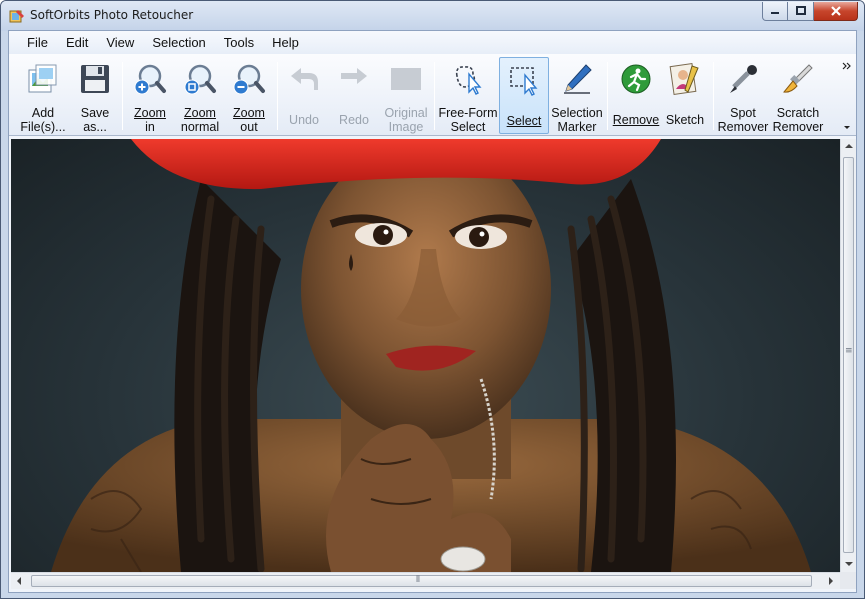 Image resolution: width=865 pixels, height=599 pixels. I want to click on close-button, so click(836, 11).